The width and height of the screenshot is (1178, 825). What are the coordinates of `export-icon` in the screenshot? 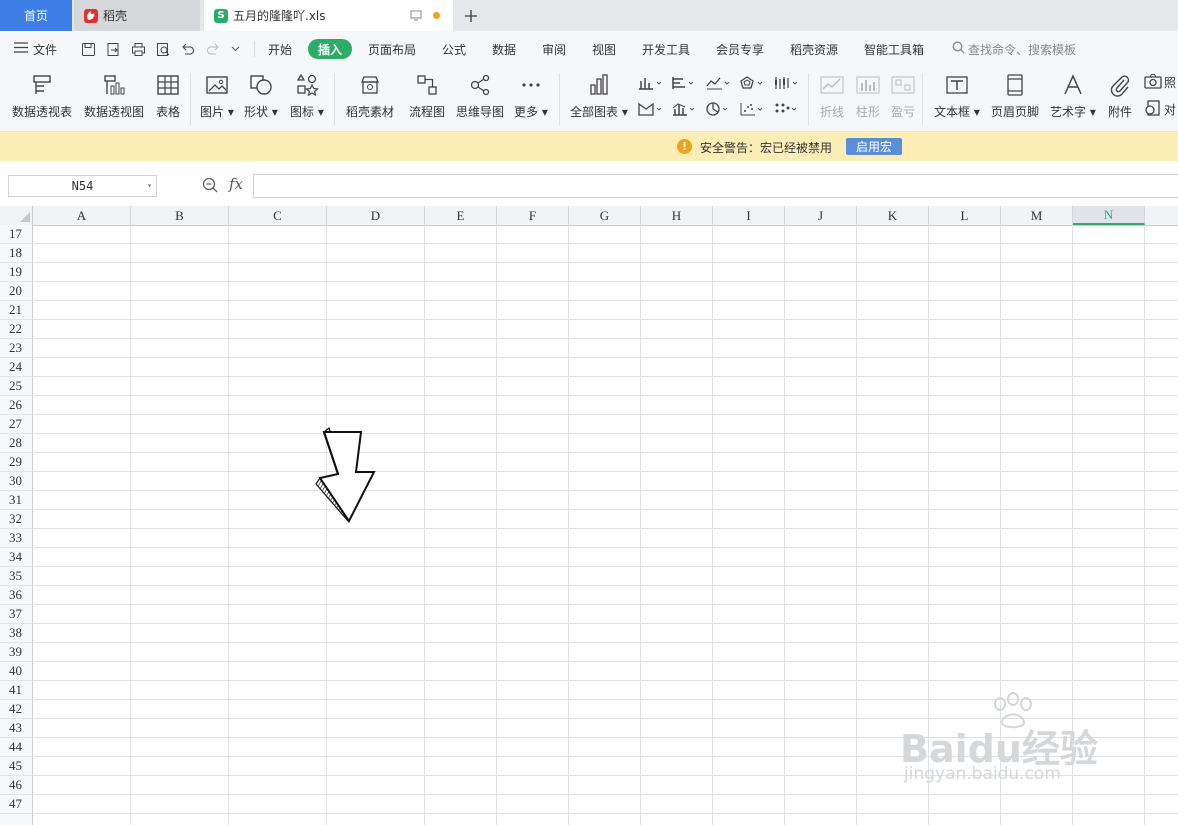 It's located at (113, 49).